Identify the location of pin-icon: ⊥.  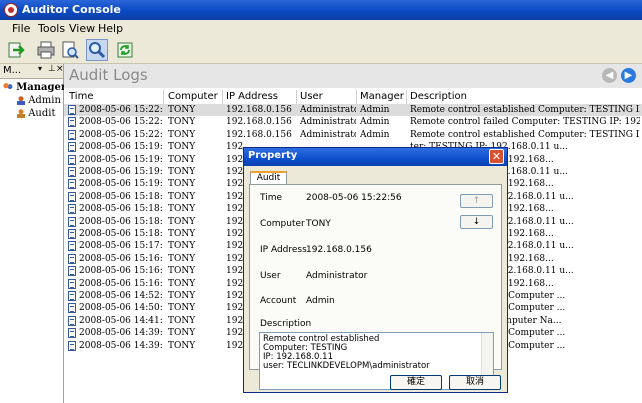
(52, 69).